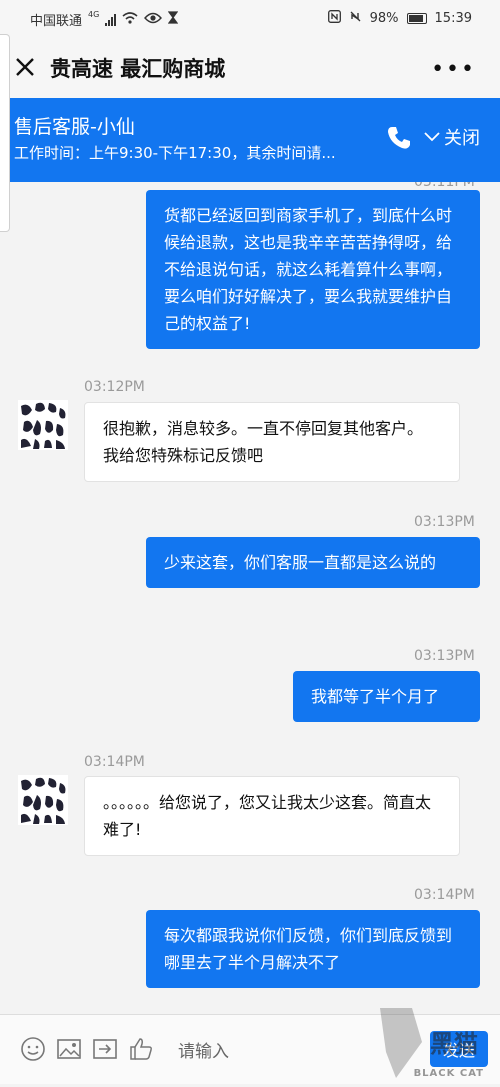  I want to click on message-bubble-received: 很抱歉，消息较多。一直不停回复其他客户。 我给您特殊标记反馈吧, so click(272, 442).